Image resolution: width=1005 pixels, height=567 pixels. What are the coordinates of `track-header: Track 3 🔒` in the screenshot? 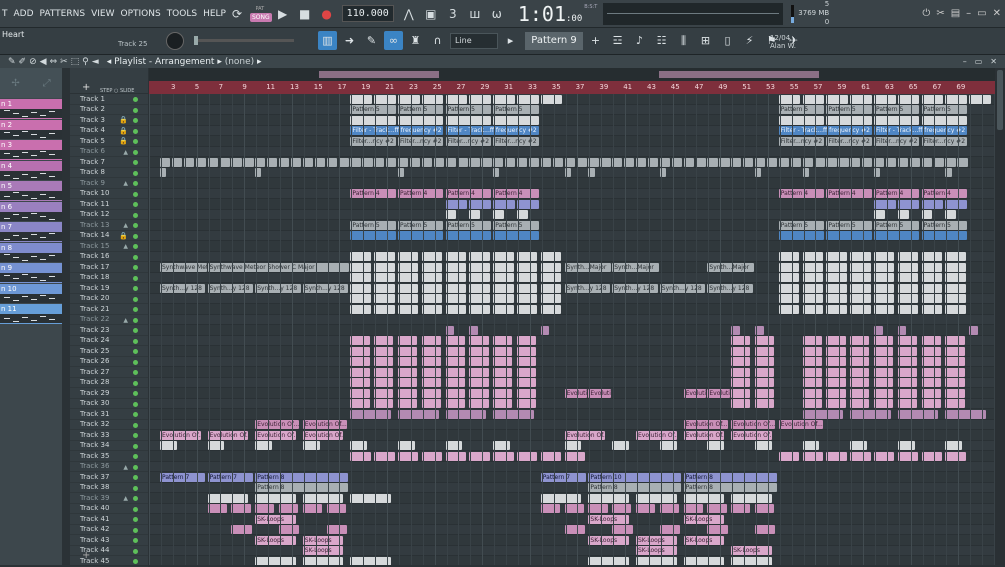 It's located at (109, 120).